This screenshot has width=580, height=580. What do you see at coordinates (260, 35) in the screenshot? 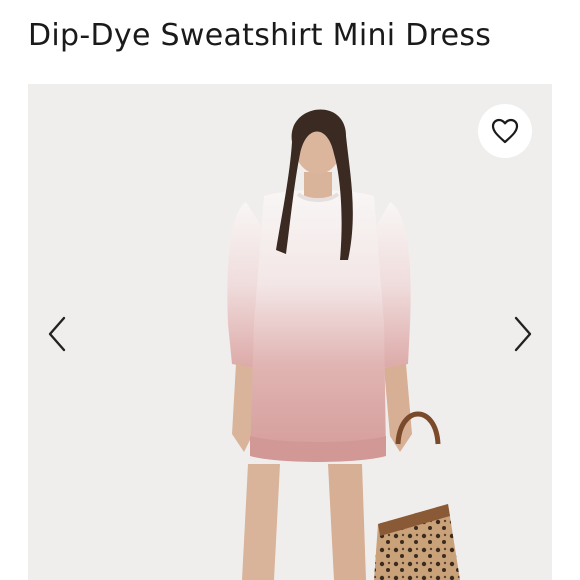
I see `product-title: Dip-Dye Sweatshirt Mini Dress` at bounding box center [260, 35].